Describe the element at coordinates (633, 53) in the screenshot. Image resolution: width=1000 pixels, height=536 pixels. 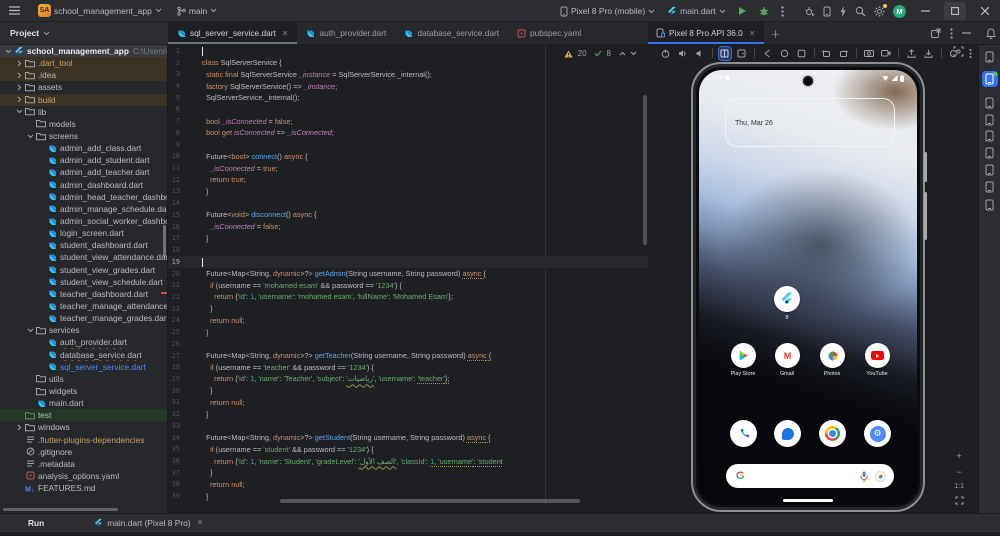
I see `next-issue-icon` at that location.